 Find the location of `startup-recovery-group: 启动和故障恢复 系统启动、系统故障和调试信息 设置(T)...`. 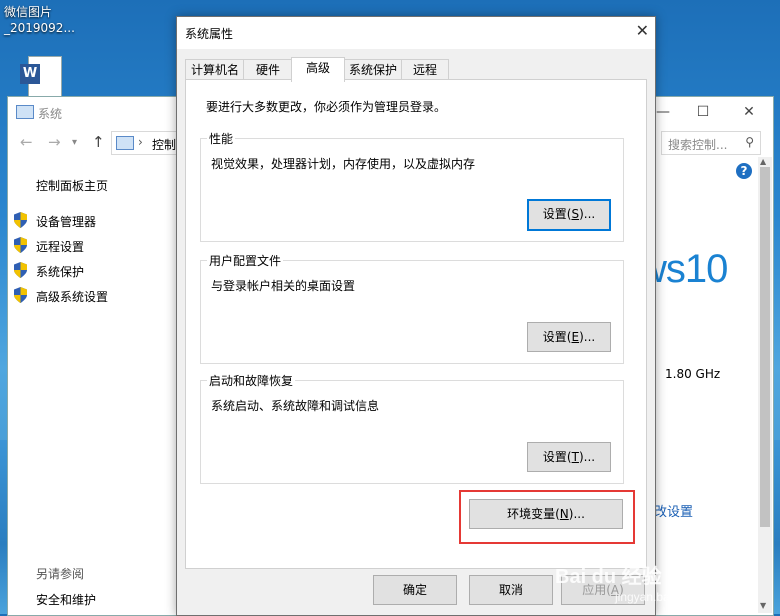

startup-recovery-group: 启动和故障恢复 系统启动、系统故障和调试信息 设置(T)... is located at coordinates (412, 428).